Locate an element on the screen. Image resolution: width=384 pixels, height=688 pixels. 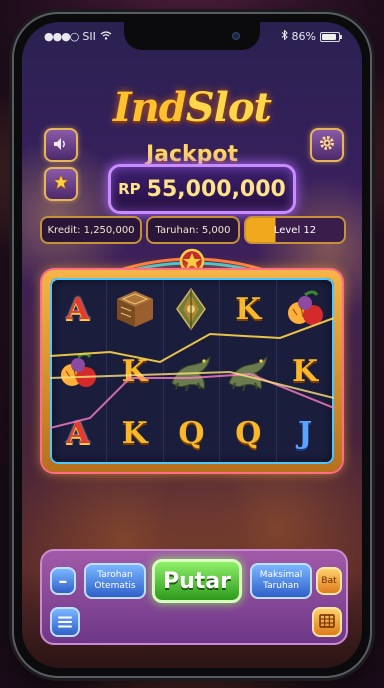
battery-icon is located at coordinates (331, 36).